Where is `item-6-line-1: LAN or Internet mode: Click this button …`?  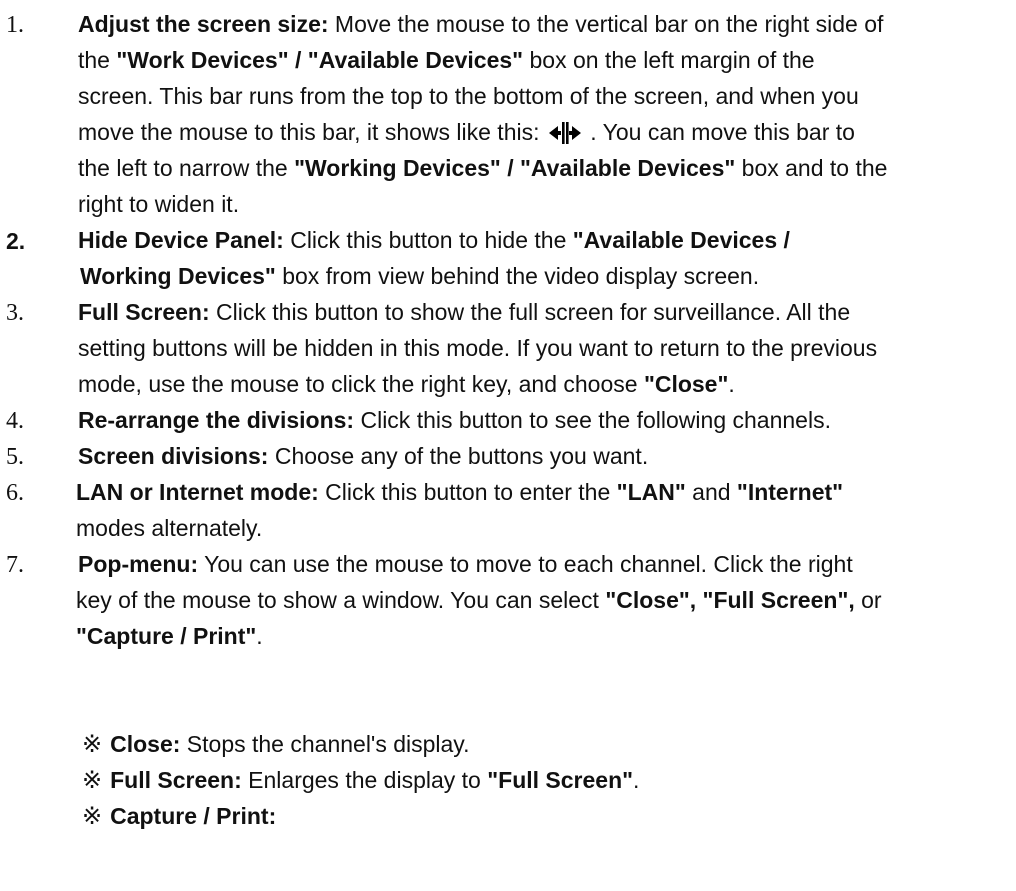
item-6-line-1: LAN or Internet mode: Click this button … is located at coordinates (460, 492).